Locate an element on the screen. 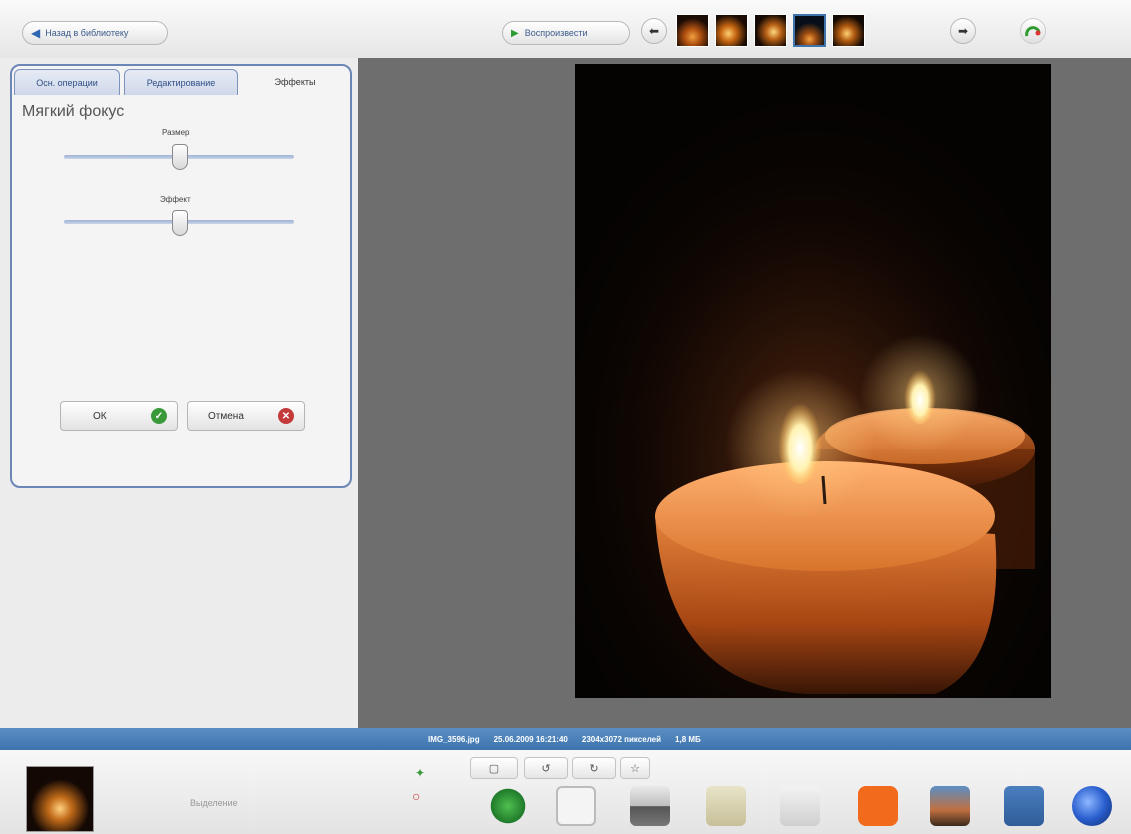 The height and width of the screenshot is (834, 1131). blogger-icon is located at coordinates (878, 806).